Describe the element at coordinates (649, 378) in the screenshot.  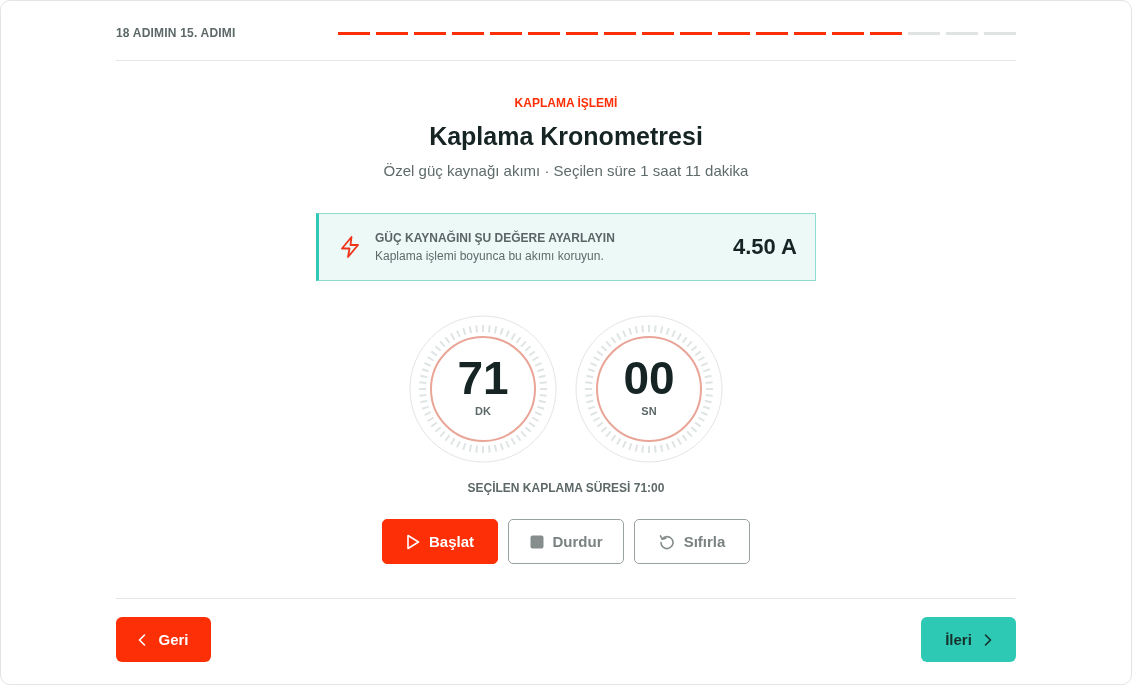
I see `dial-value: 00` at that location.